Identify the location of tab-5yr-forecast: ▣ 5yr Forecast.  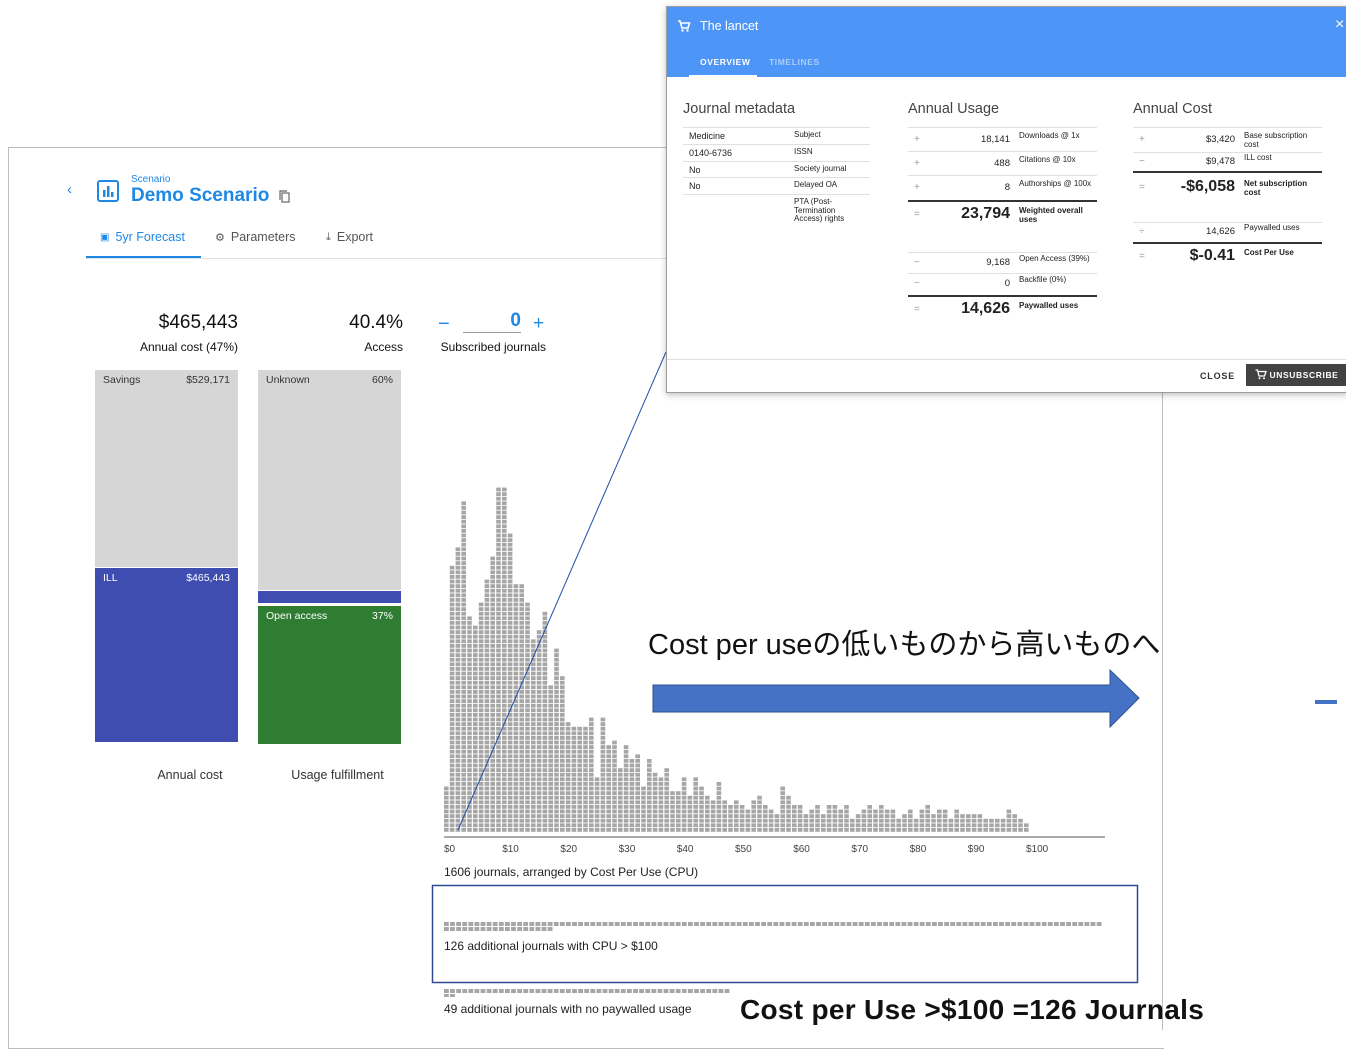
(142, 237).